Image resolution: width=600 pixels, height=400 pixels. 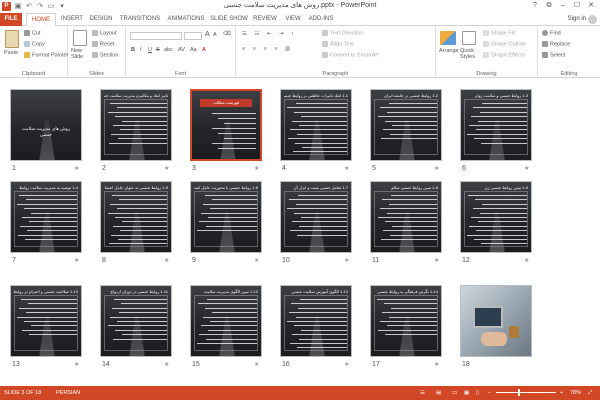 What do you see at coordinates (577, 6) in the screenshot?
I see `maximize-button: ☐` at bounding box center [577, 6].